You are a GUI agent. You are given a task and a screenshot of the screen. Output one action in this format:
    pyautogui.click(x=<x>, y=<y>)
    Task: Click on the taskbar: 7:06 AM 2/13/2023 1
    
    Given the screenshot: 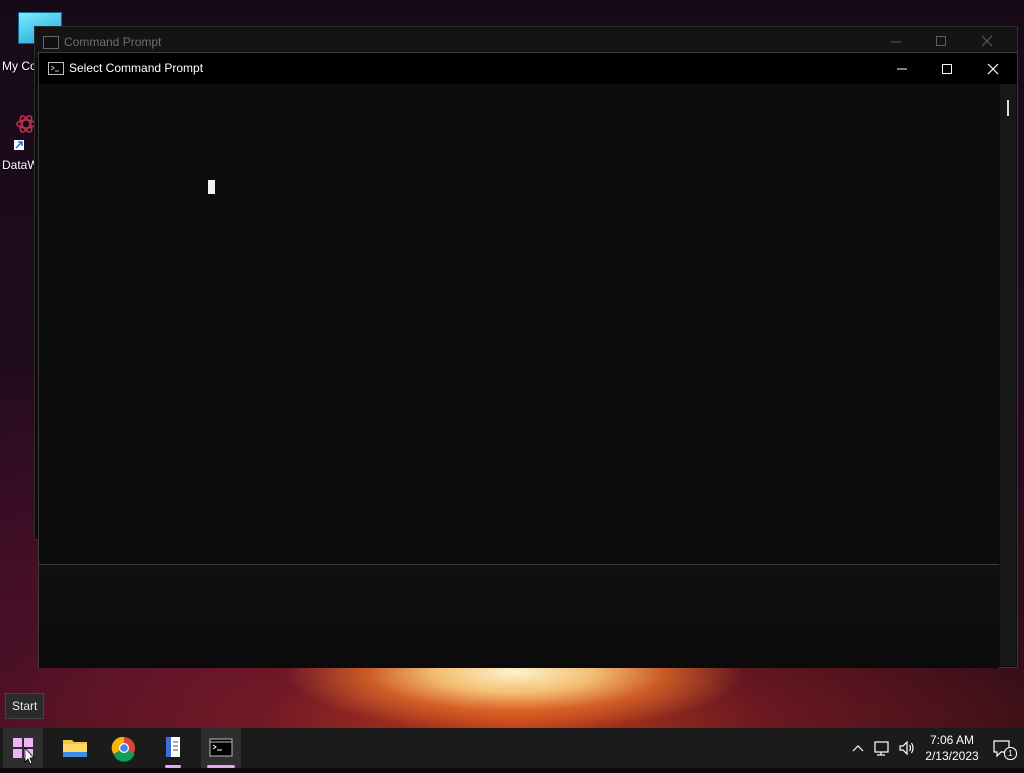 What is the action you would take?
    pyautogui.click(x=512, y=748)
    